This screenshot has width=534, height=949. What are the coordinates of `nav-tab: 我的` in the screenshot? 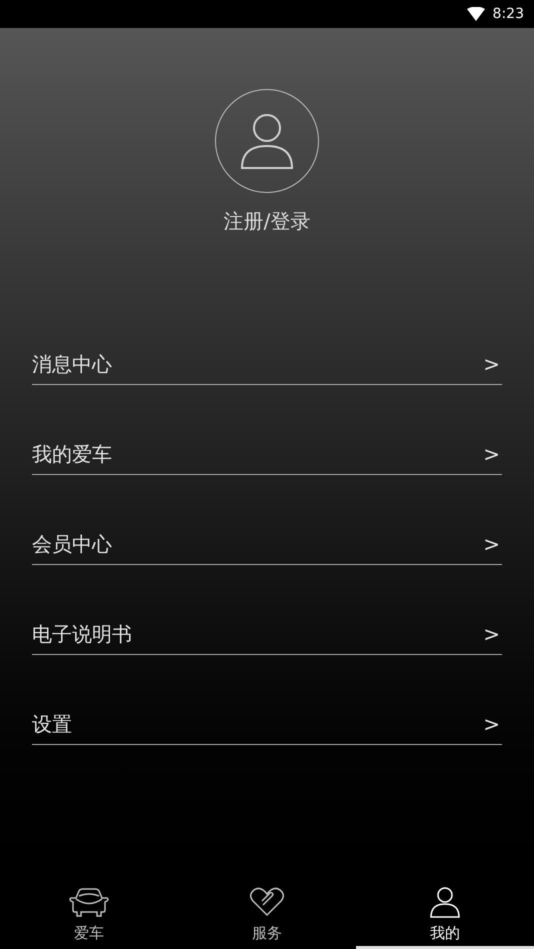 It's located at (445, 908).